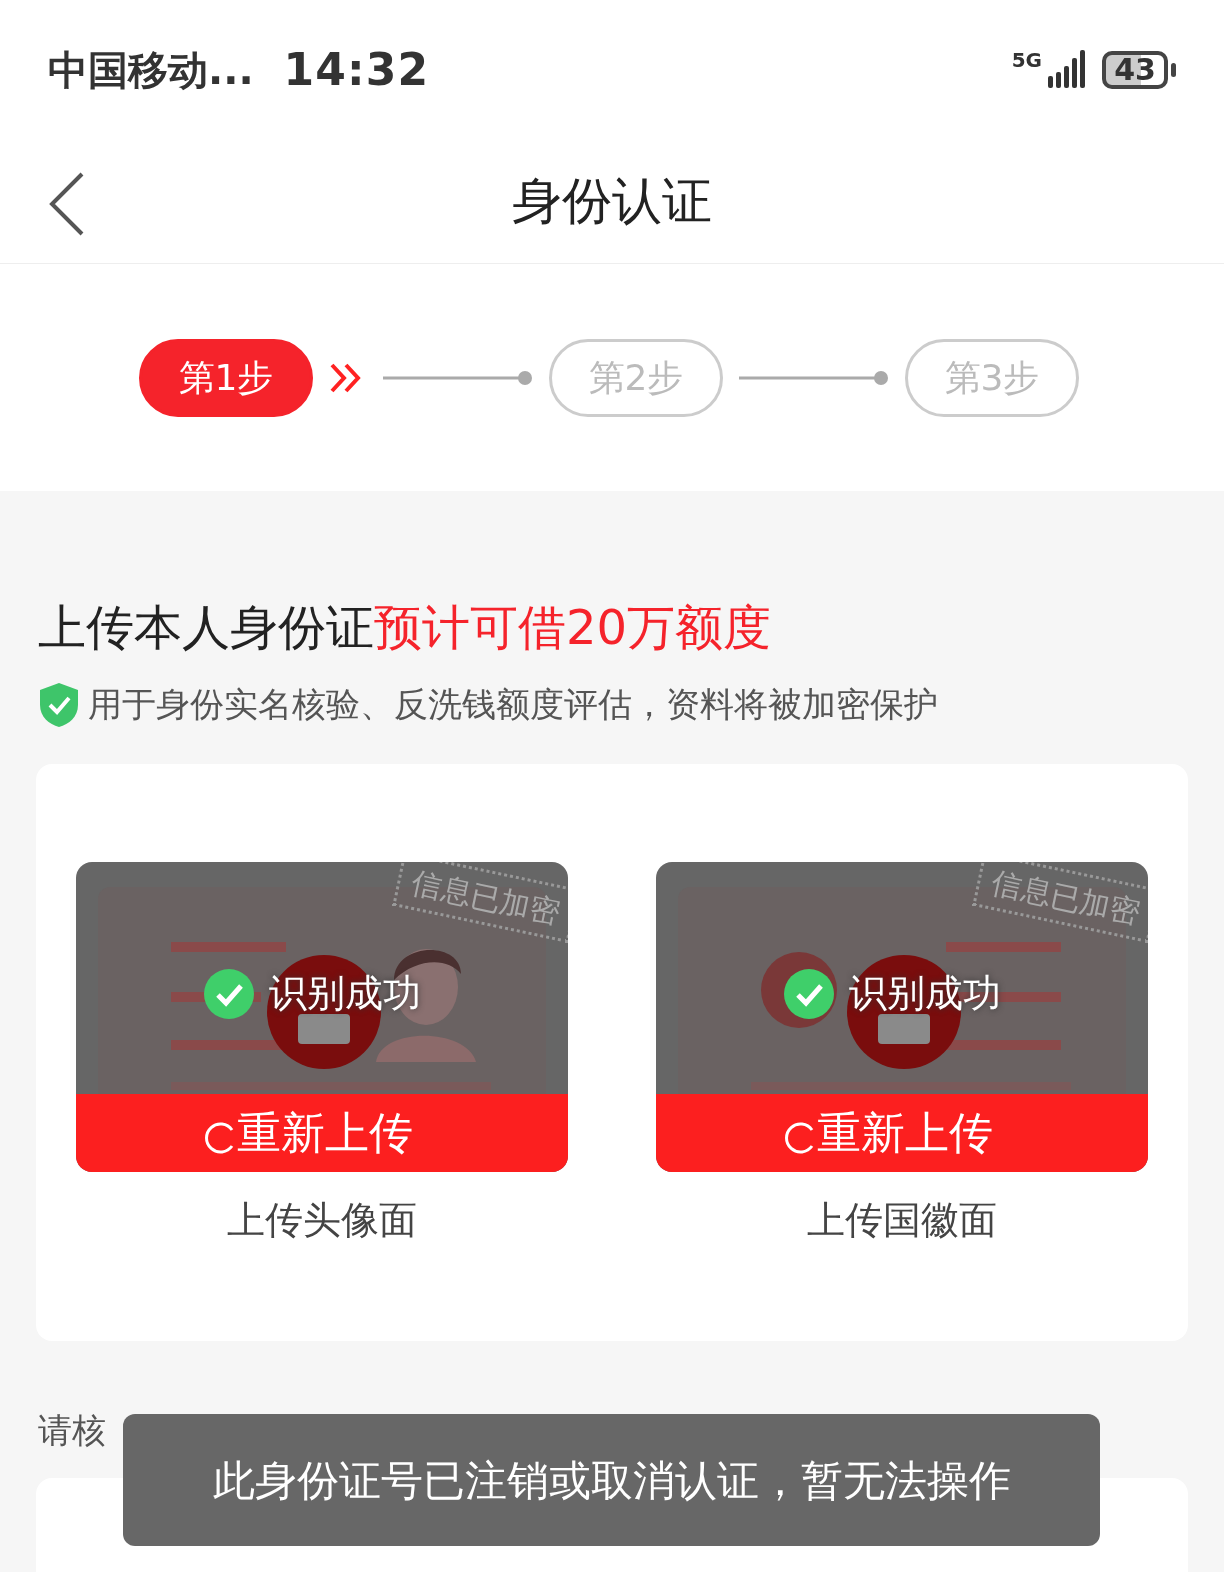 The image size is (1224, 1572). I want to click on section-heading: 上传本人身份证, so click(206, 627).